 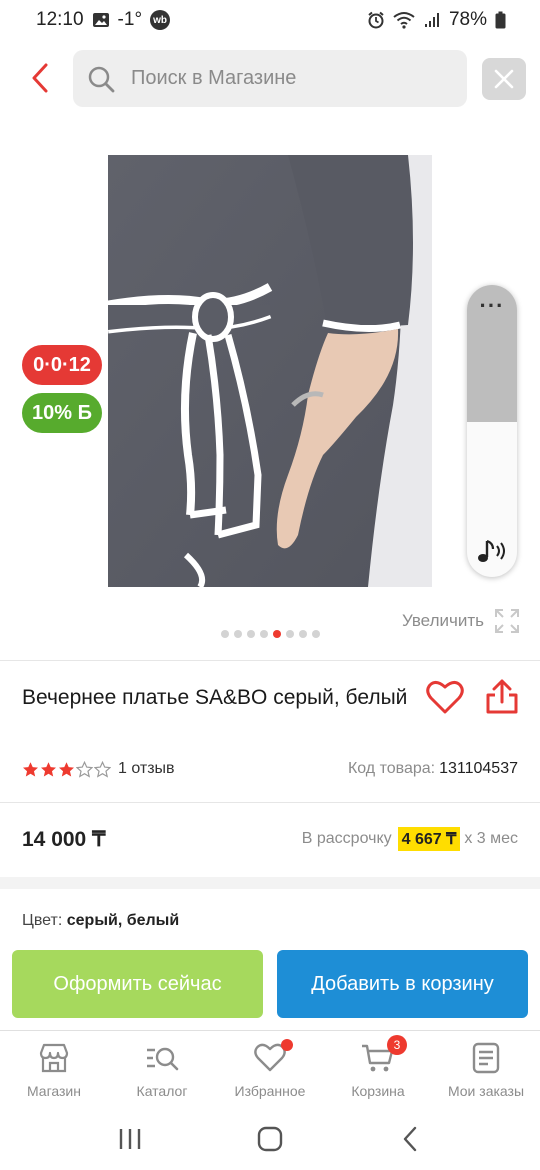 I want to click on search-bar, so click(x=270, y=78).